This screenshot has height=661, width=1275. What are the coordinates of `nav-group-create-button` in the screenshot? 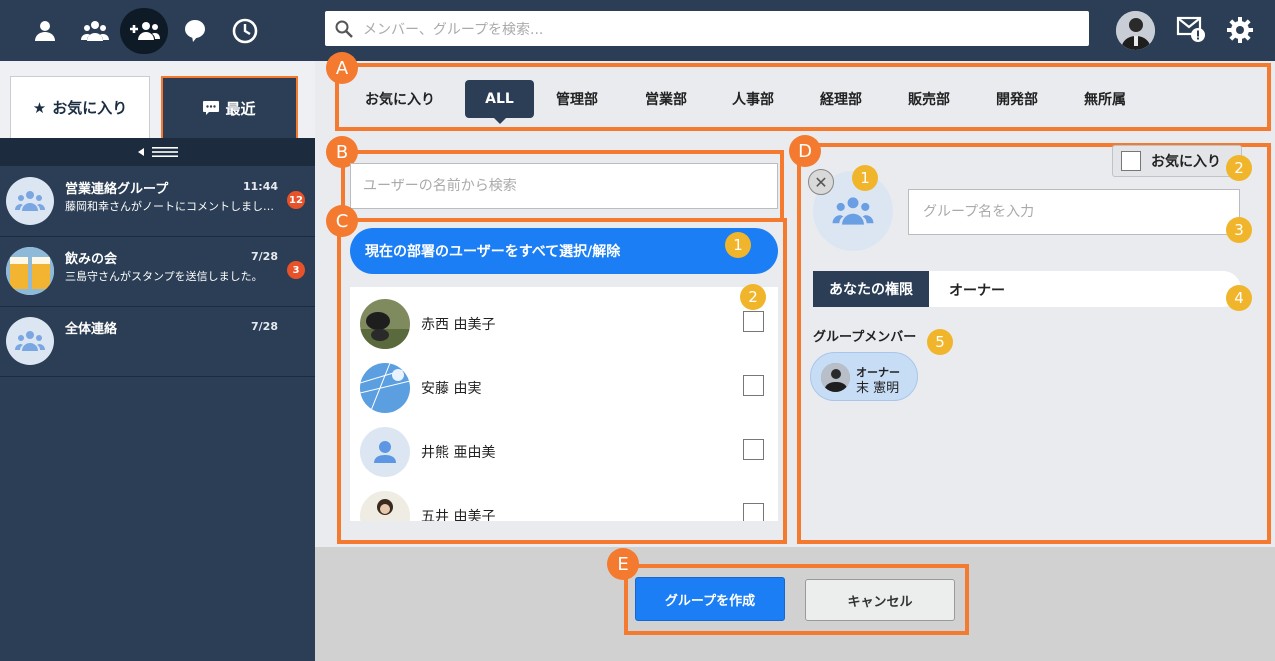 It's located at (144, 31).